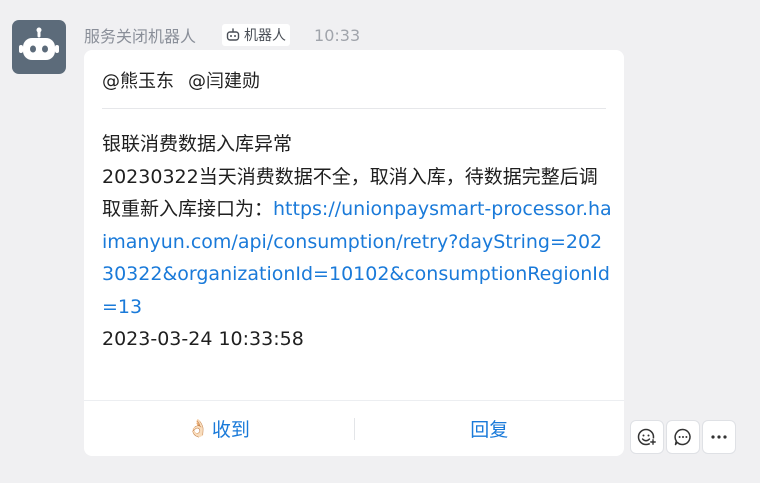  What do you see at coordinates (265, 36) in the screenshot?
I see `bot-tag-label: 机器人` at bounding box center [265, 36].